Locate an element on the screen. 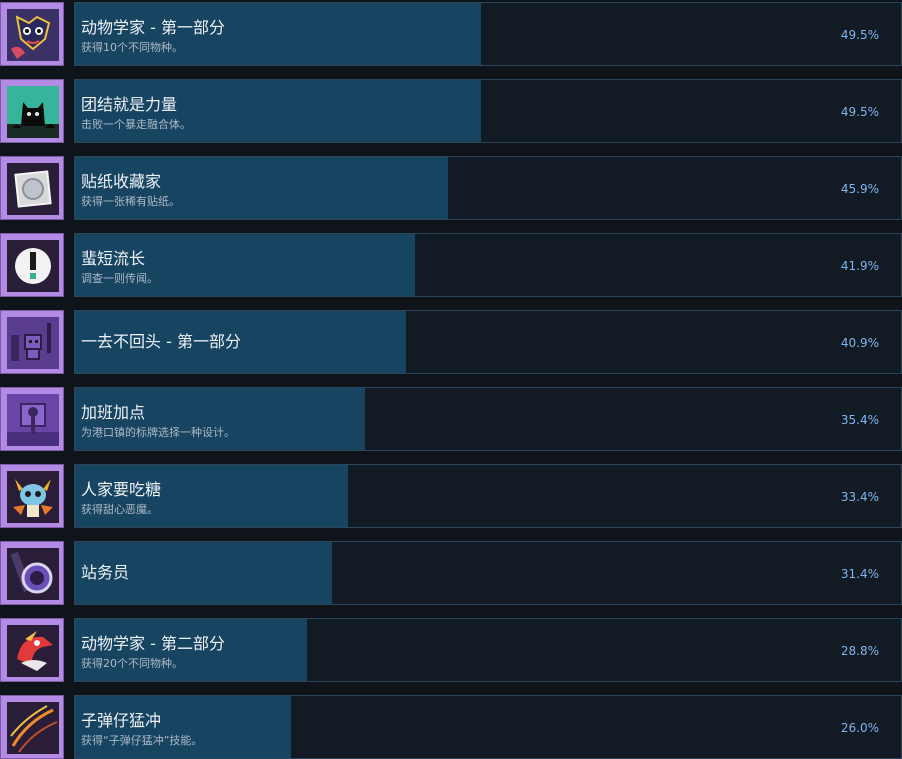  achievement-panel: 动物学家 - 第二部分 获得20个不同物种。 28.8% is located at coordinates (488, 650).